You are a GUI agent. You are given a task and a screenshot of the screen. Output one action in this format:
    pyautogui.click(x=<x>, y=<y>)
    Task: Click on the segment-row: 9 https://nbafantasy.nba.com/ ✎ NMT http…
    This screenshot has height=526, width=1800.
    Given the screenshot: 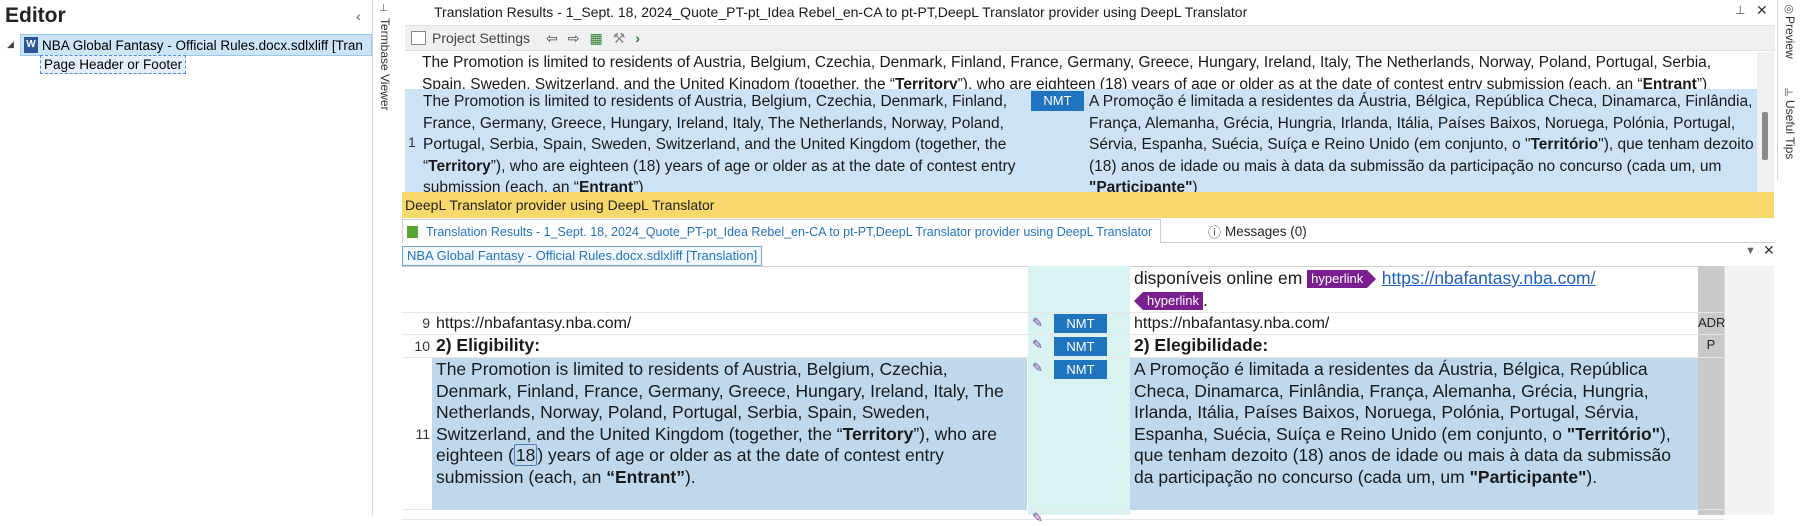 What is the action you would take?
    pyautogui.click(x=1064, y=324)
    